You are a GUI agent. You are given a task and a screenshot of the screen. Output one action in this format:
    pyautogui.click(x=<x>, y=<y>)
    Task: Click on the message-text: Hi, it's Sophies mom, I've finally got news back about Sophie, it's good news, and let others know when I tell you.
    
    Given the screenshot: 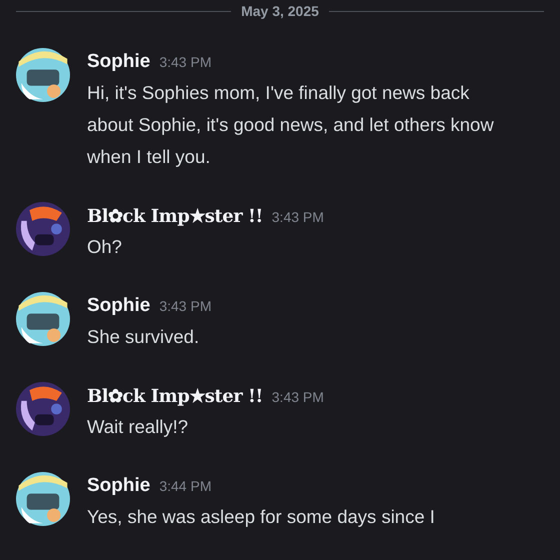 What is the action you would take?
    pyautogui.click(x=291, y=125)
    